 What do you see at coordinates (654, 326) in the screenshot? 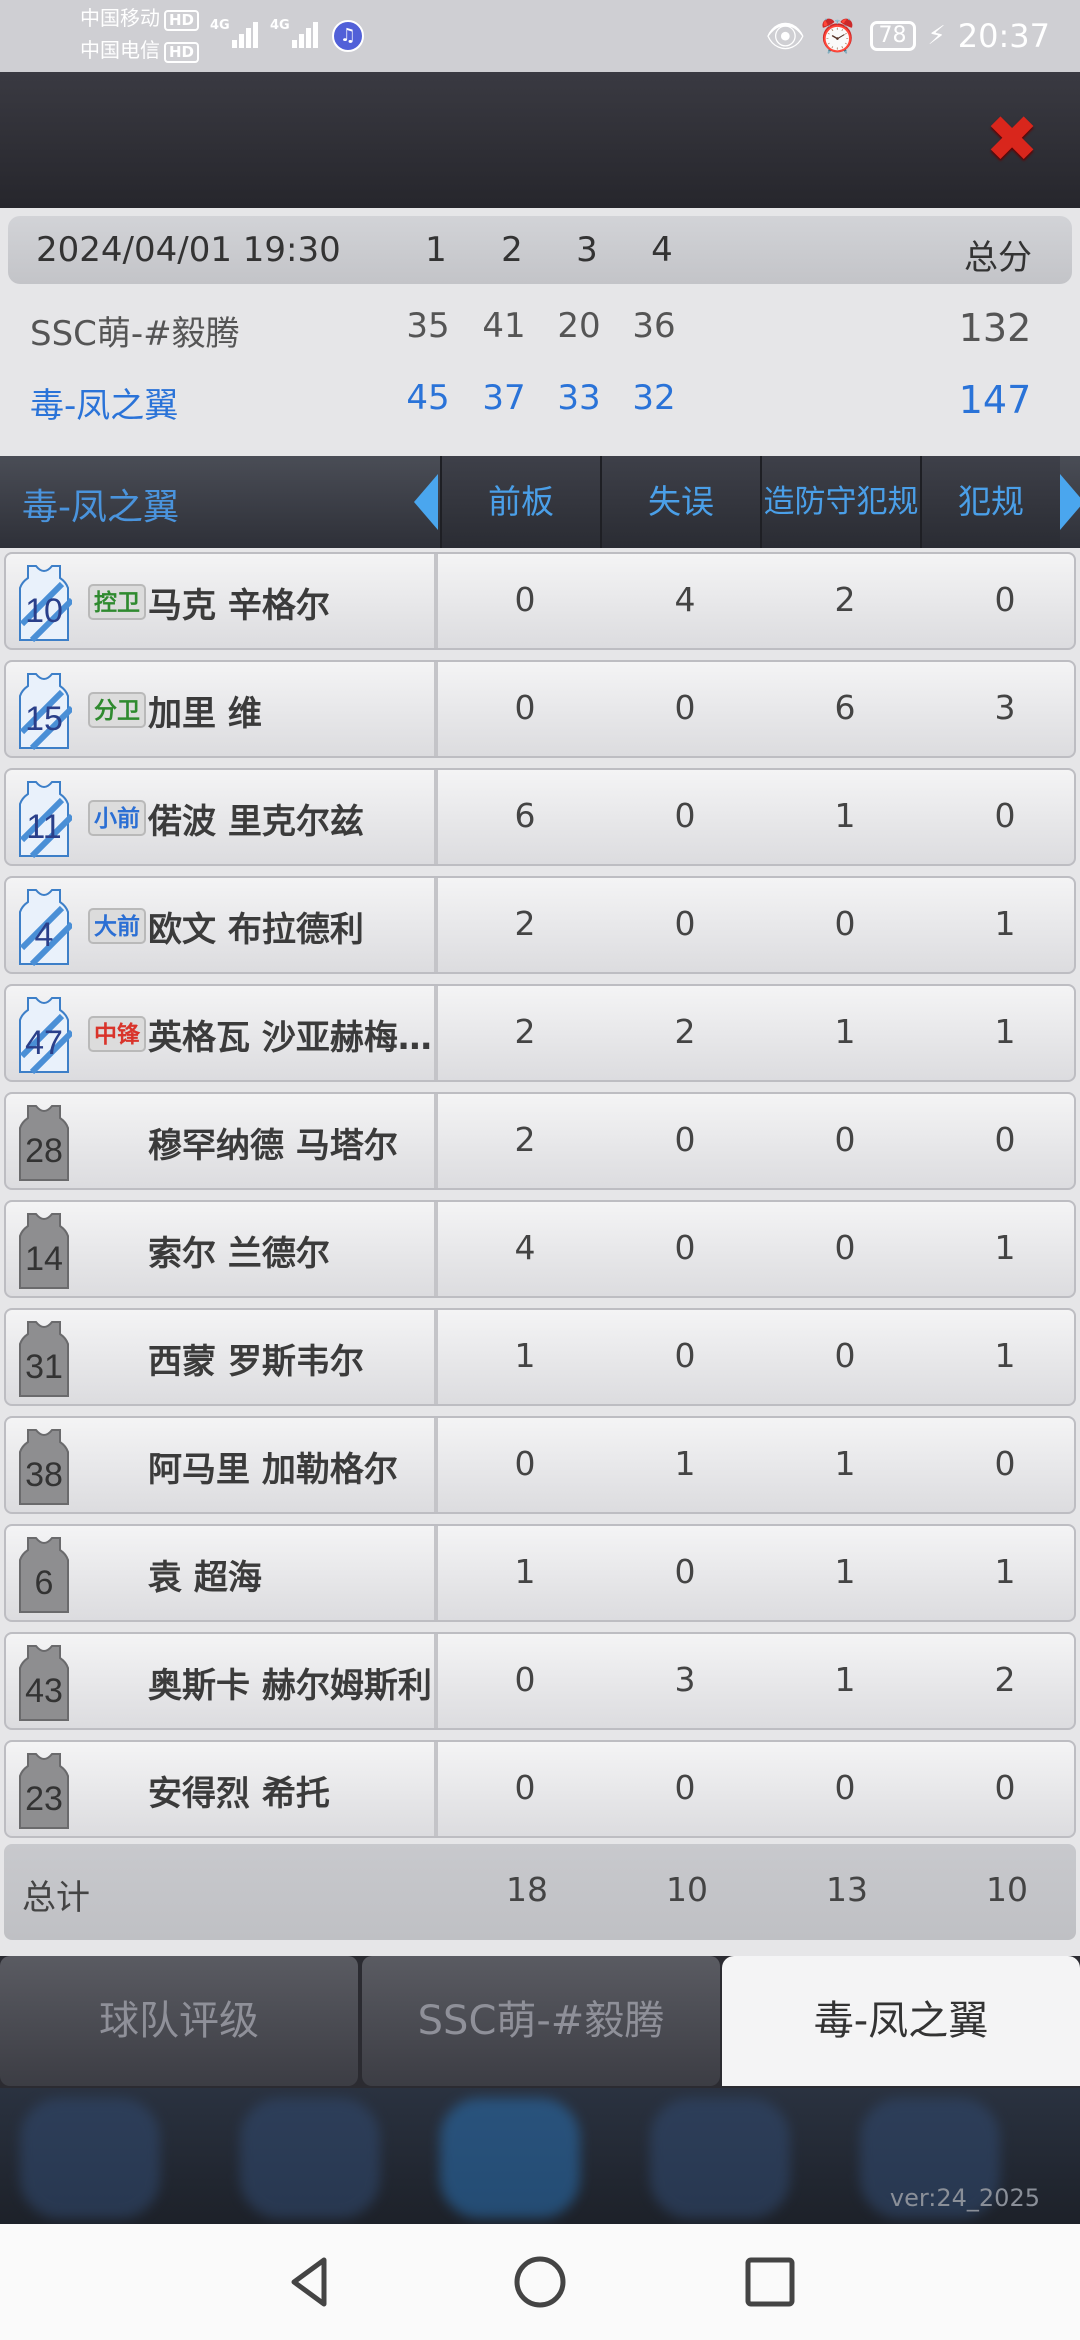
I see `quarter-score: 36` at bounding box center [654, 326].